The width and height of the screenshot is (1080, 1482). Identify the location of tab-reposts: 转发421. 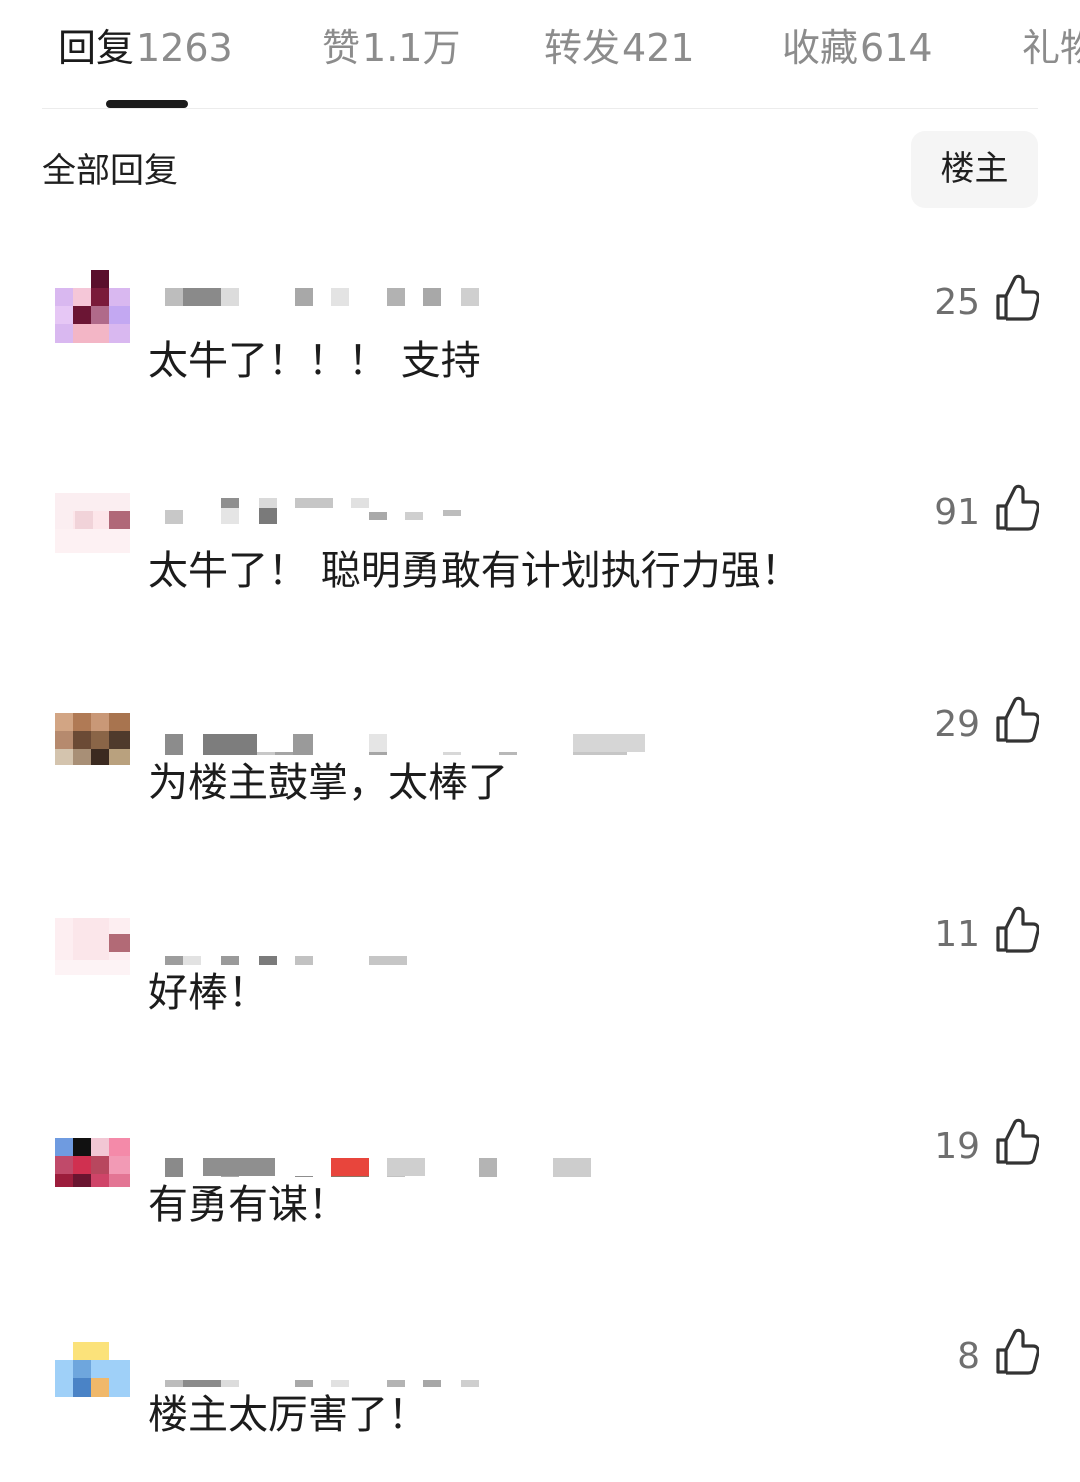
(619, 48).